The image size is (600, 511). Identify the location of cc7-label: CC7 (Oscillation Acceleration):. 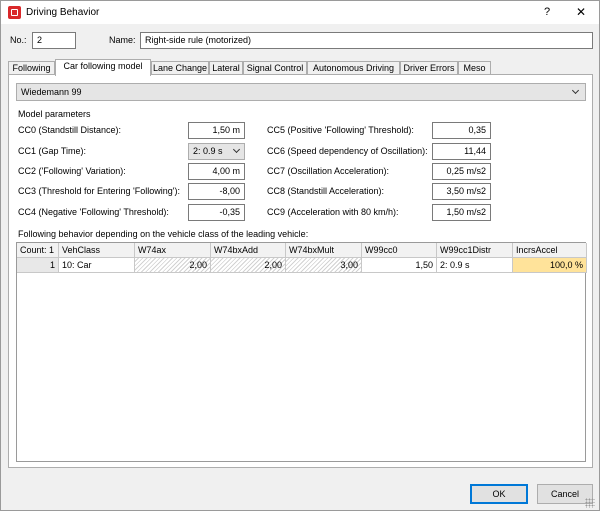
(328, 171).